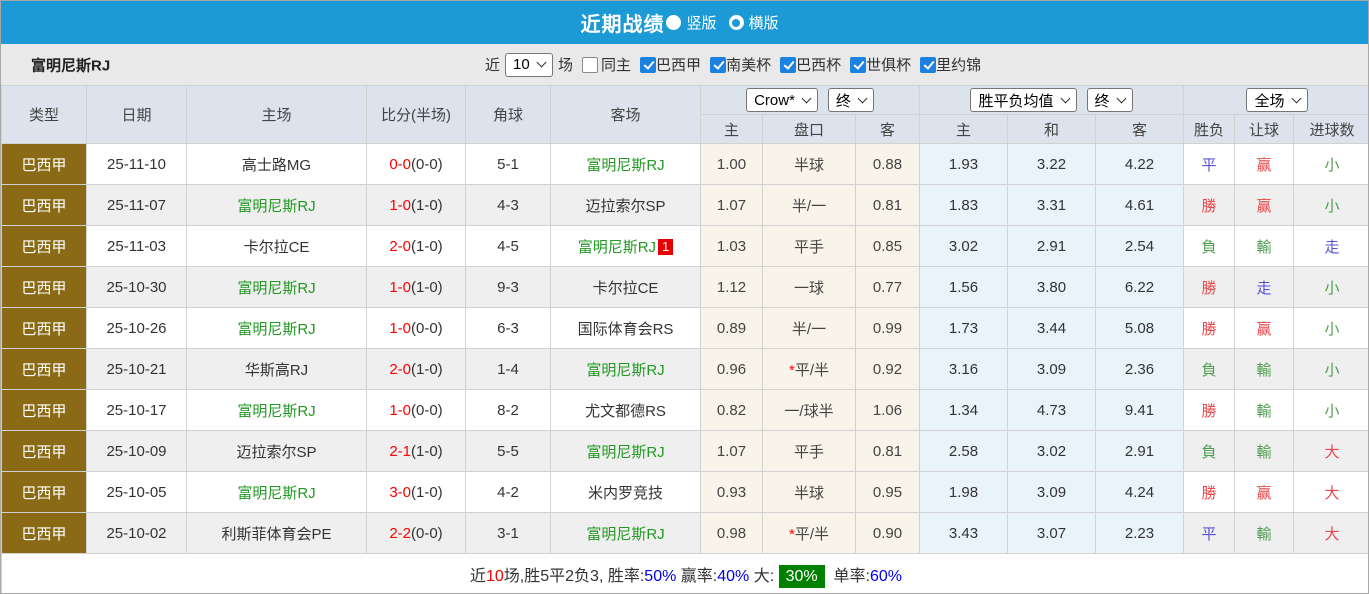 Image resolution: width=1369 pixels, height=594 pixels. Describe the element at coordinates (44, 114) in the screenshot. I see `col-header-type: 类型` at that location.